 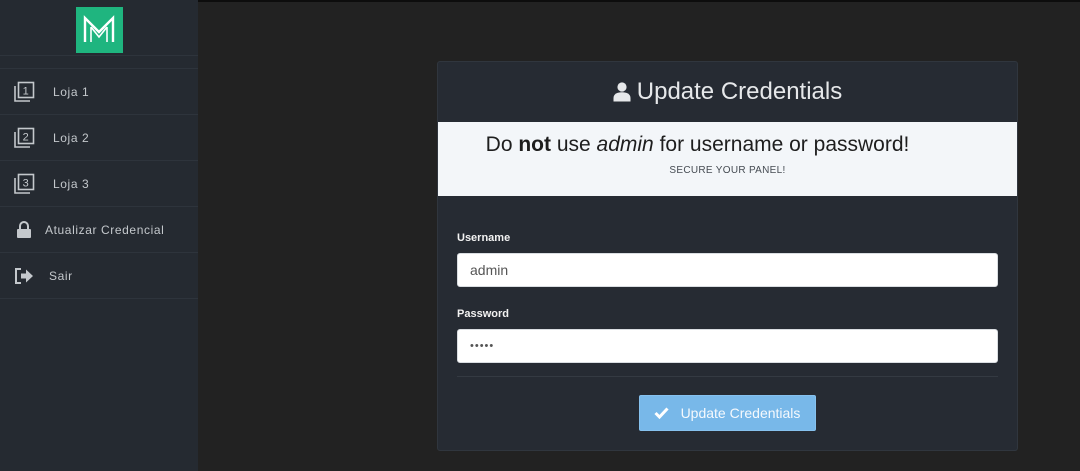 I want to click on check-icon, so click(x=661, y=413).